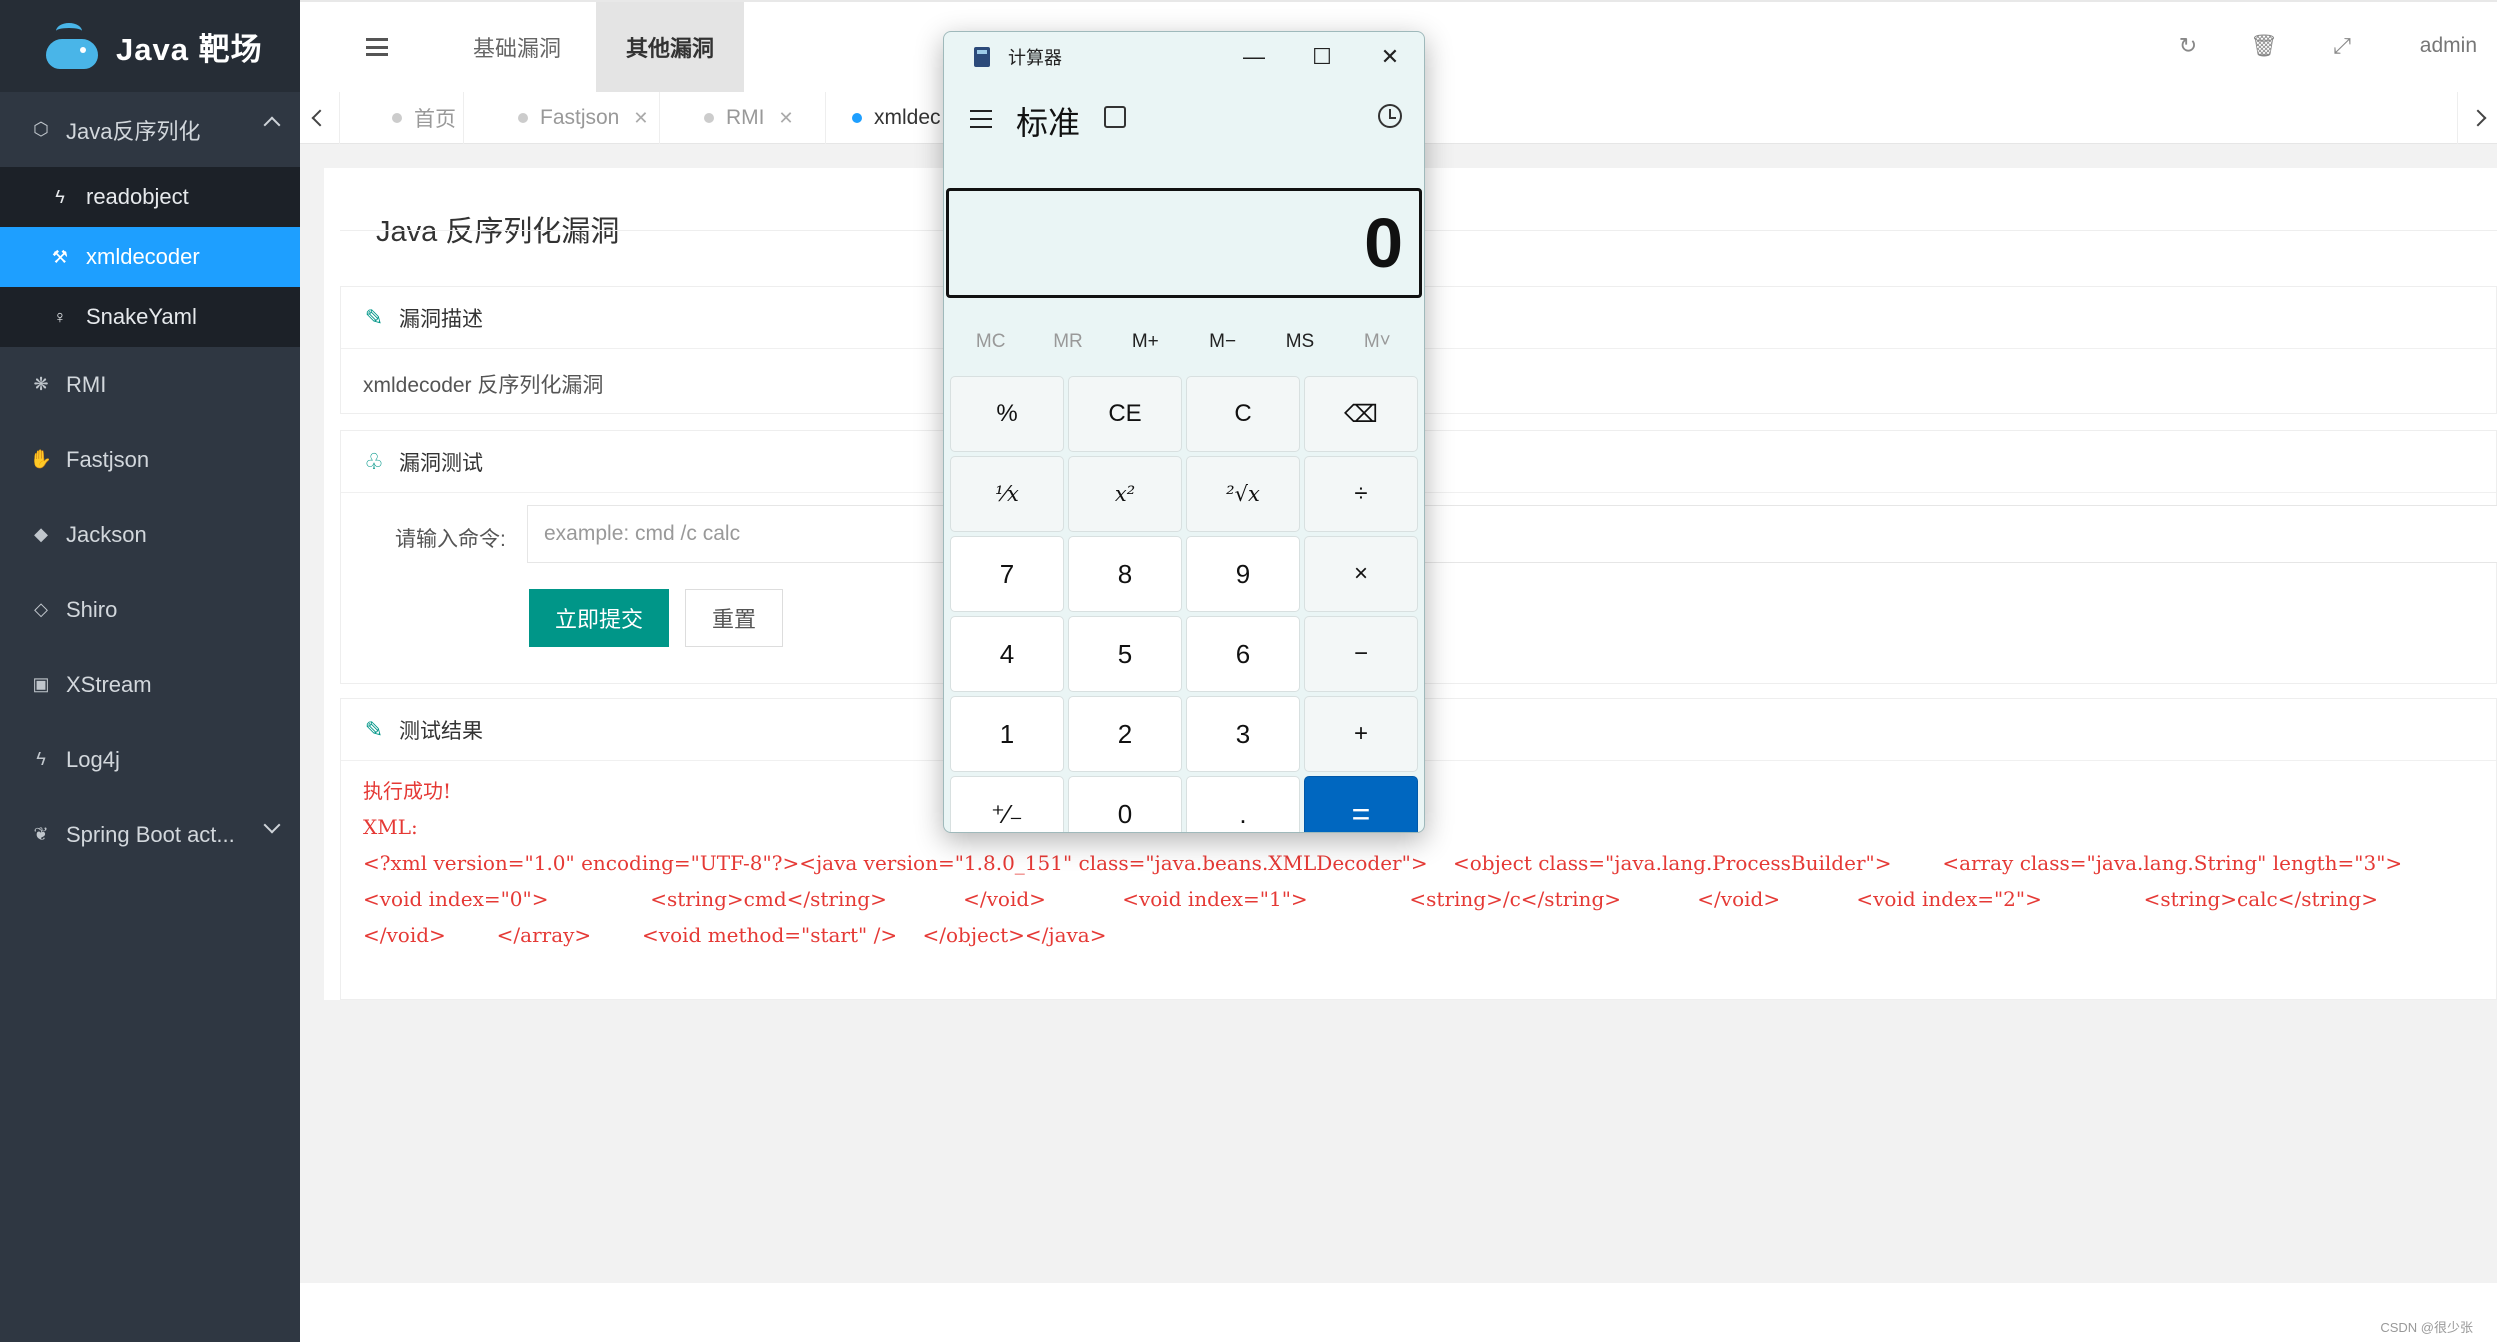 The height and width of the screenshot is (1342, 2497). What do you see at coordinates (141, 316) in the screenshot?
I see `sidebar-item-label: SnakeYaml` at bounding box center [141, 316].